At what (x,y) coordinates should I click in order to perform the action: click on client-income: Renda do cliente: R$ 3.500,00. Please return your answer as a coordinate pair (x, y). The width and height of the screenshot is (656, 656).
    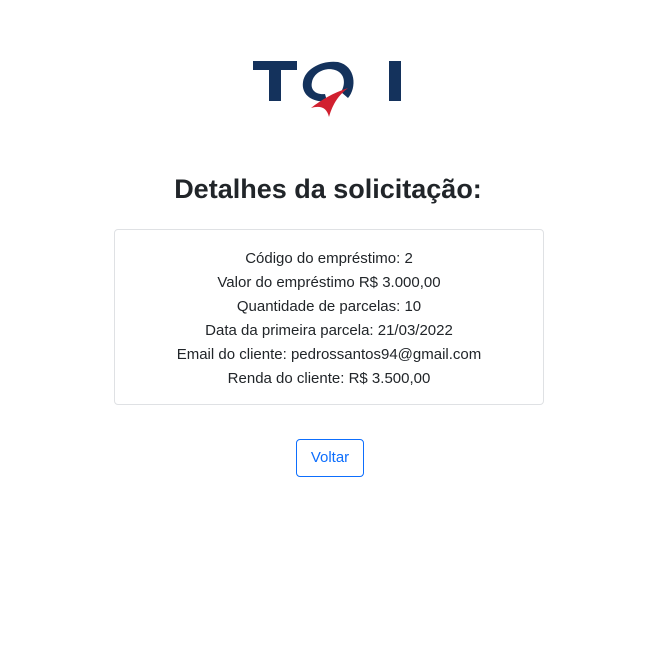
    Looking at the image, I should click on (329, 378).